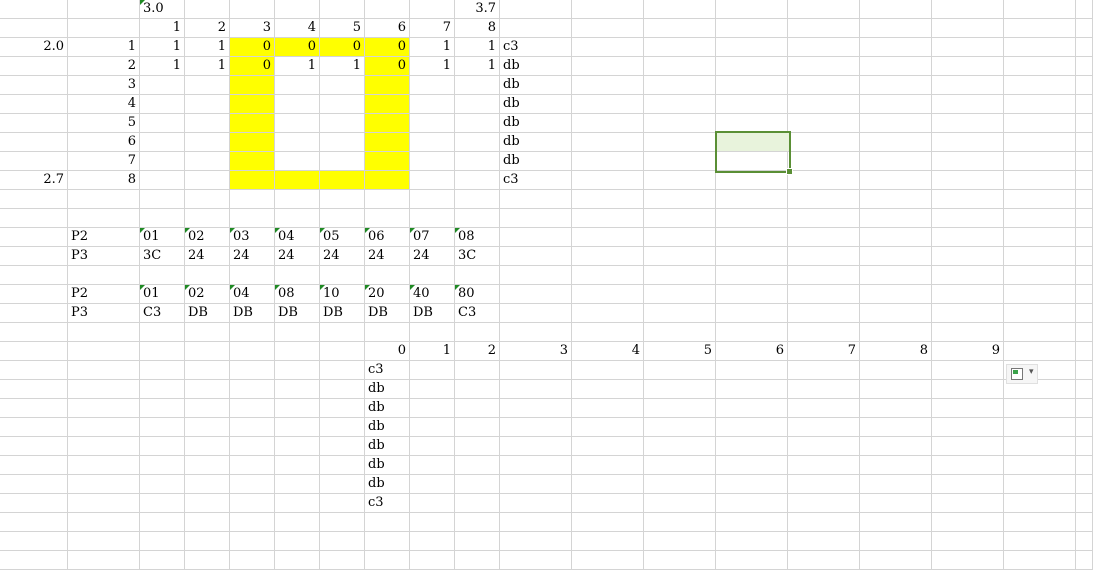 The image size is (1093, 571). I want to click on grid-cell-filled: 24, so click(432, 256).